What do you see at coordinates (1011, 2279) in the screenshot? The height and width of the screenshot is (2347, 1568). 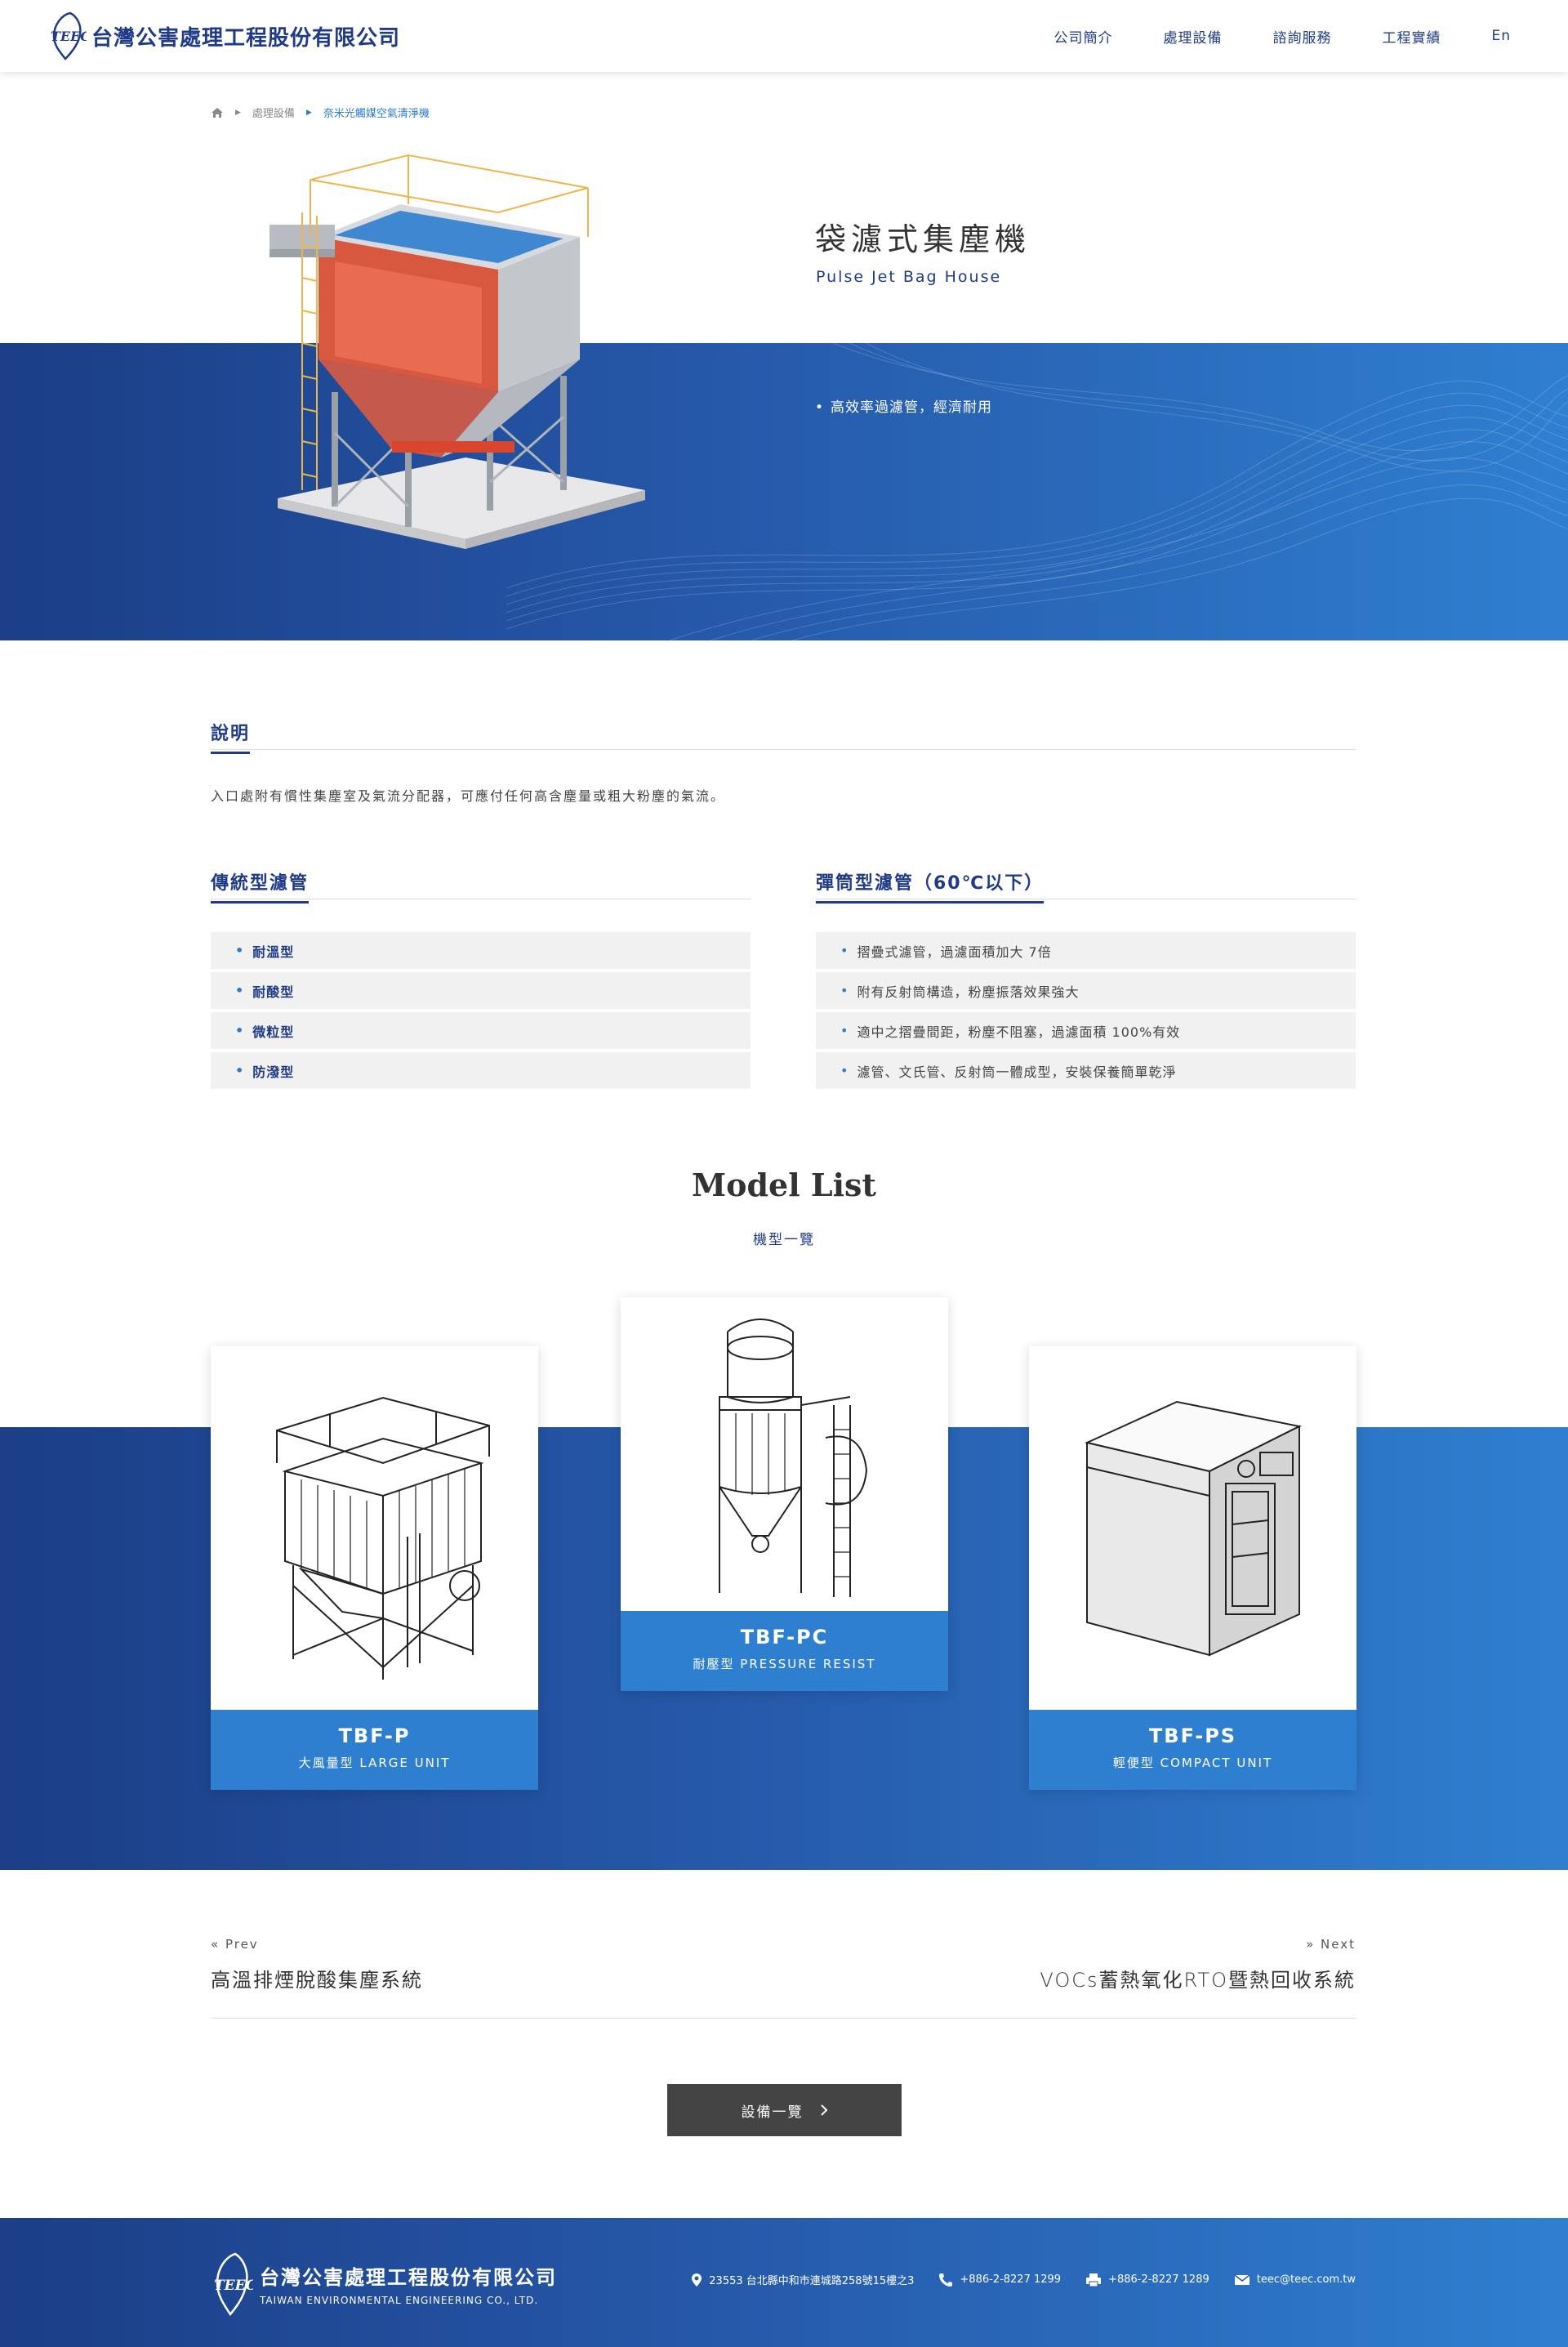 I see `phone-text: +886-2-8227 1299` at bounding box center [1011, 2279].